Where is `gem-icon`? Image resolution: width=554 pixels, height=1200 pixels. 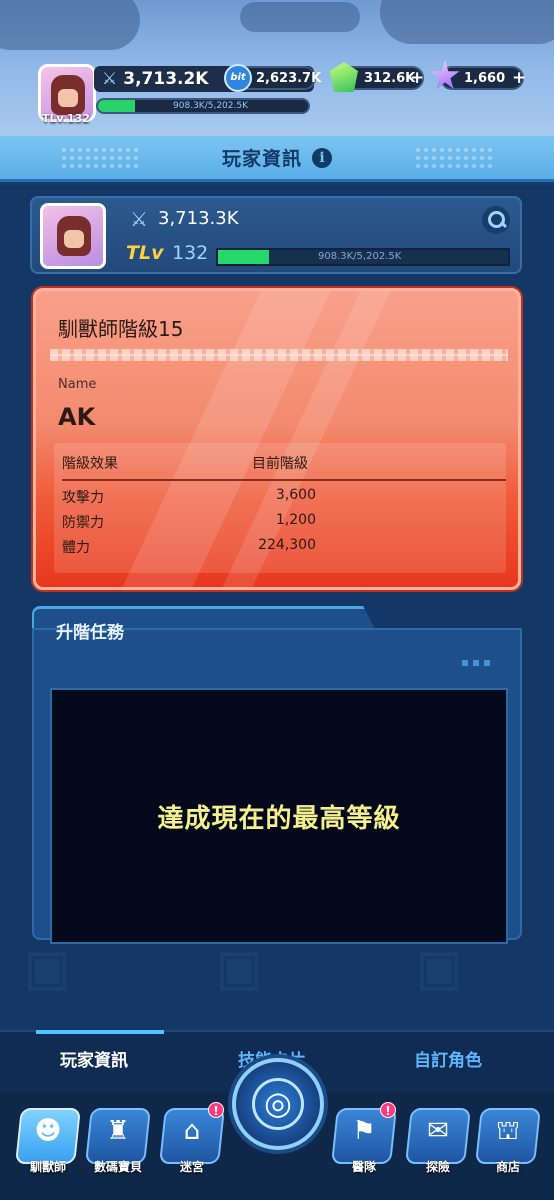
gem-icon is located at coordinates (344, 77).